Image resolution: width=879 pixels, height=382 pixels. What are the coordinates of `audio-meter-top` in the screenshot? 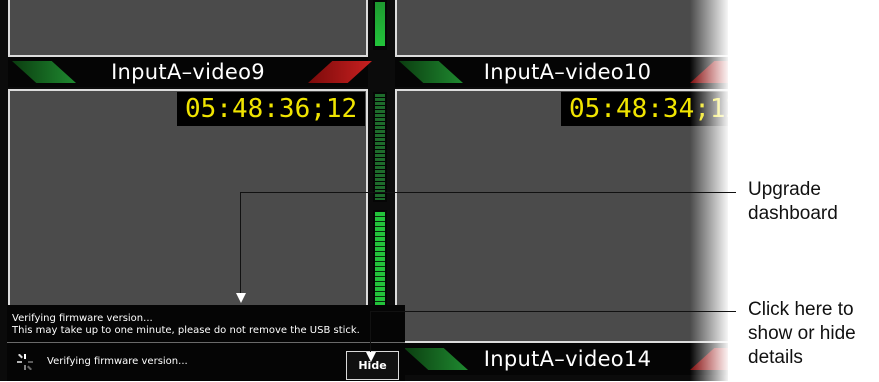 It's located at (380, 25).